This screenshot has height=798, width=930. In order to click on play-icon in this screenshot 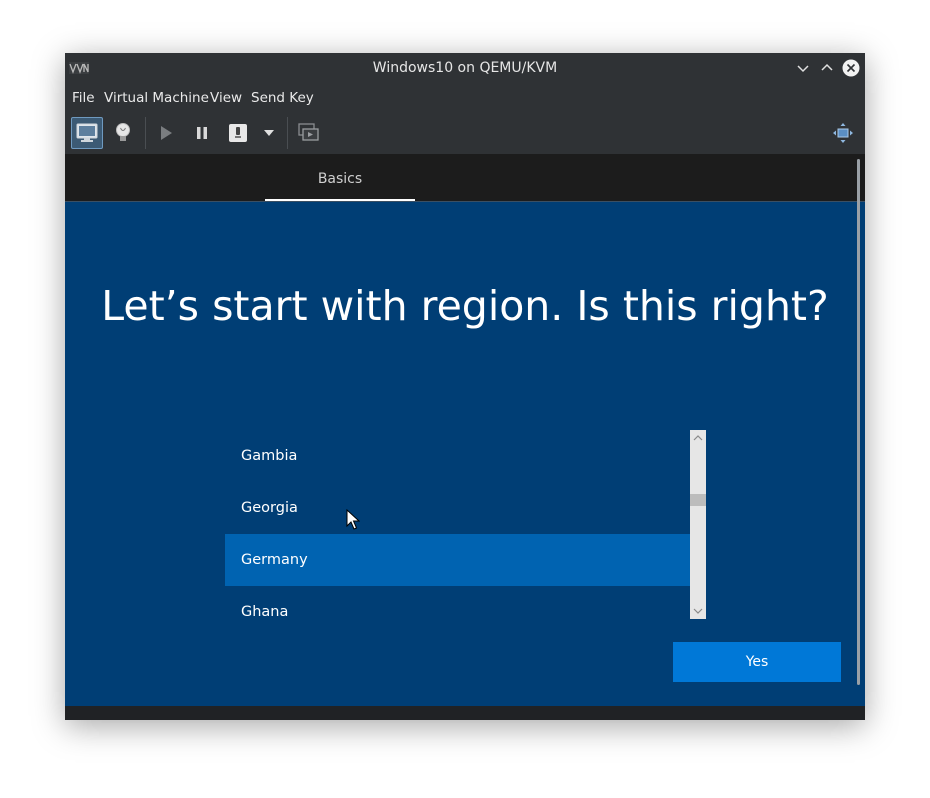, I will do `click(166, 133)`.